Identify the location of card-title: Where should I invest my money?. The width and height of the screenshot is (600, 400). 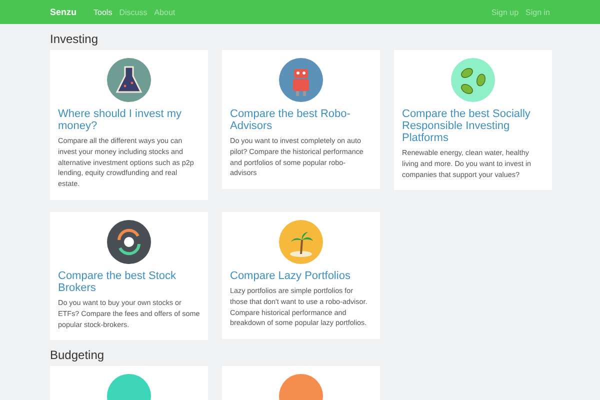
(129, 120).